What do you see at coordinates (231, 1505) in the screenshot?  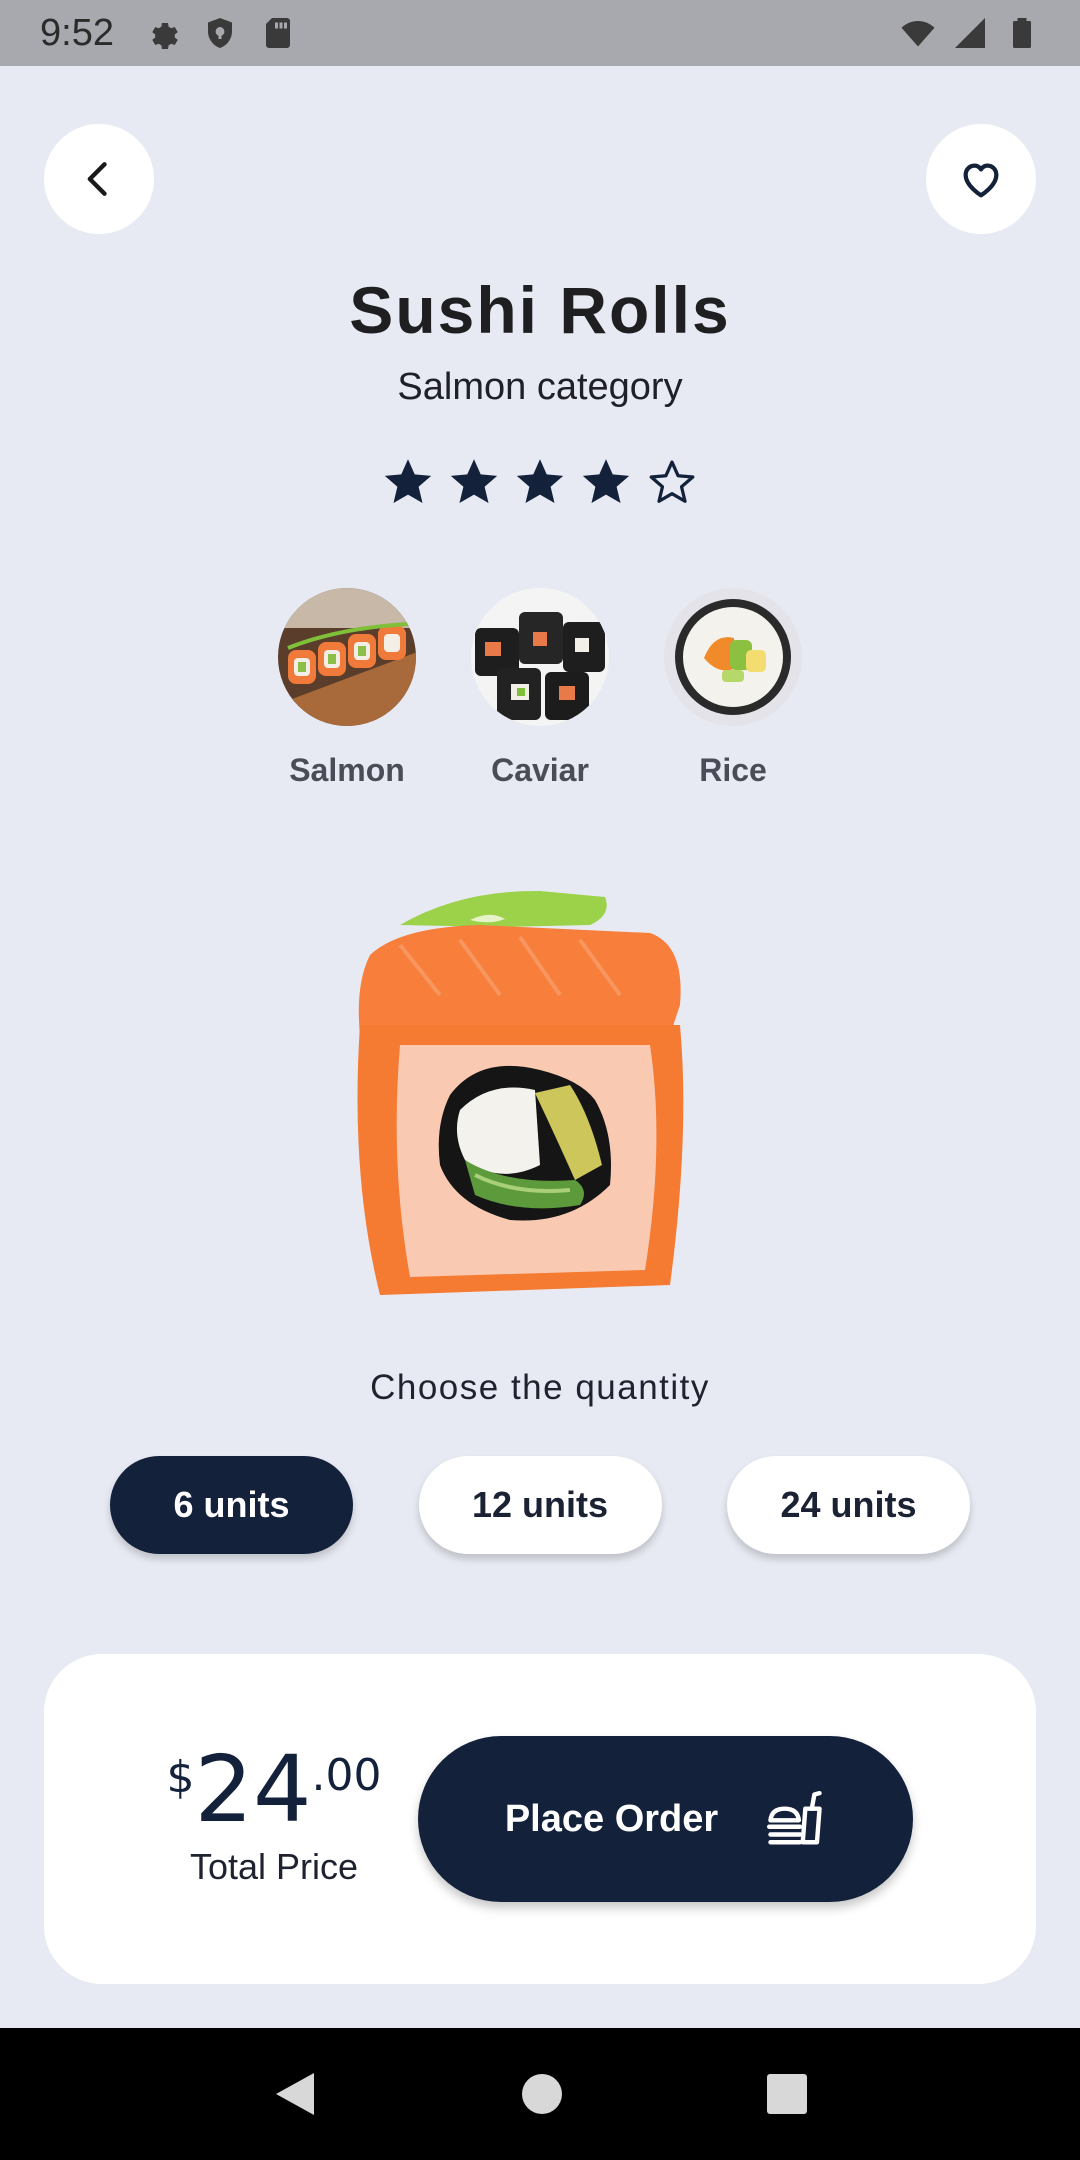 I see `quantity-option-6: 6 units` at bounding box center [231, 1505].